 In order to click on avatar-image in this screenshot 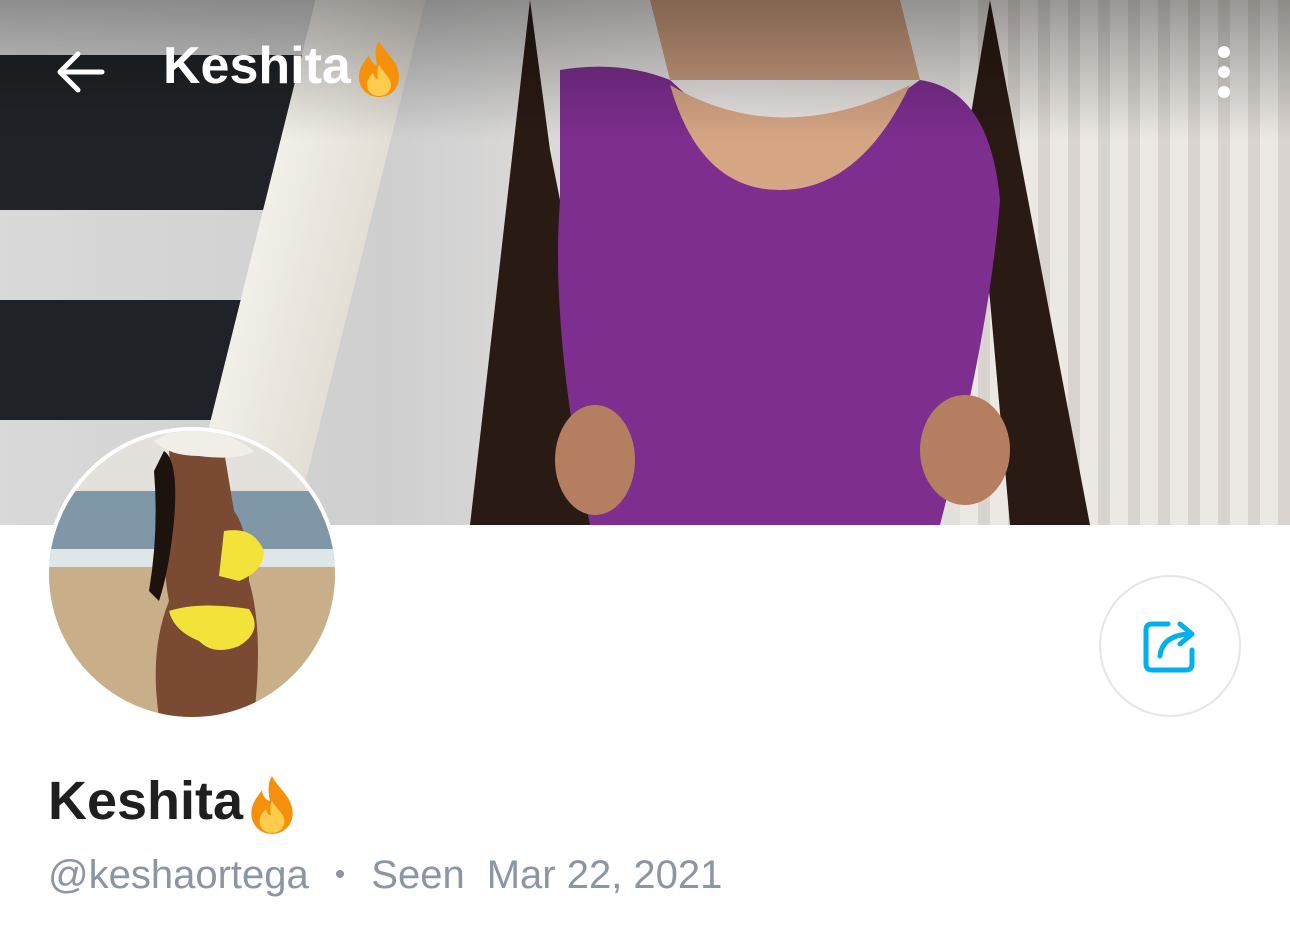, I will do `click(192, 574)`.